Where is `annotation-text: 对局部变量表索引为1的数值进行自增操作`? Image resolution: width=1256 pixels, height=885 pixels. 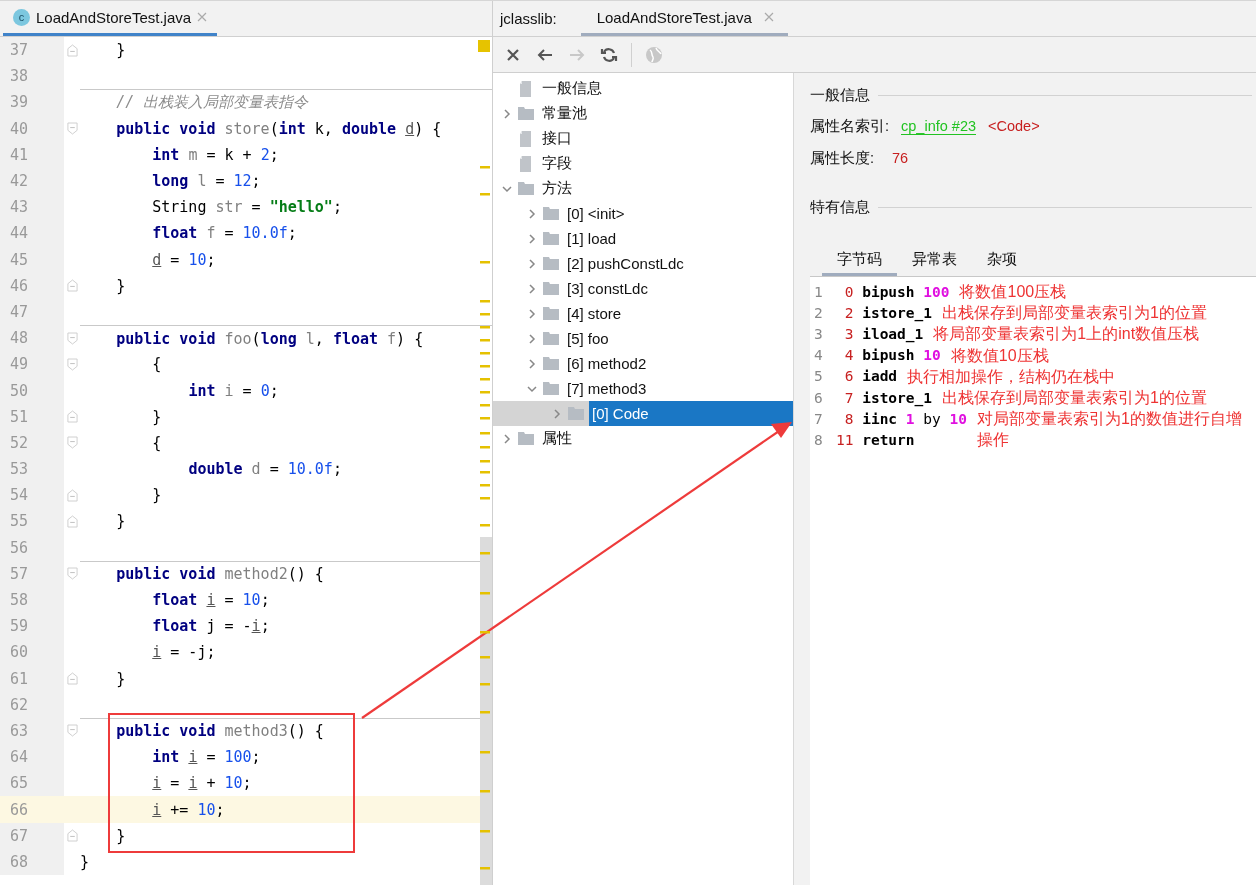 annotation-text: 对局部变量表索引为1的数值进行自增操作 is located at coordinates (1110, 430).